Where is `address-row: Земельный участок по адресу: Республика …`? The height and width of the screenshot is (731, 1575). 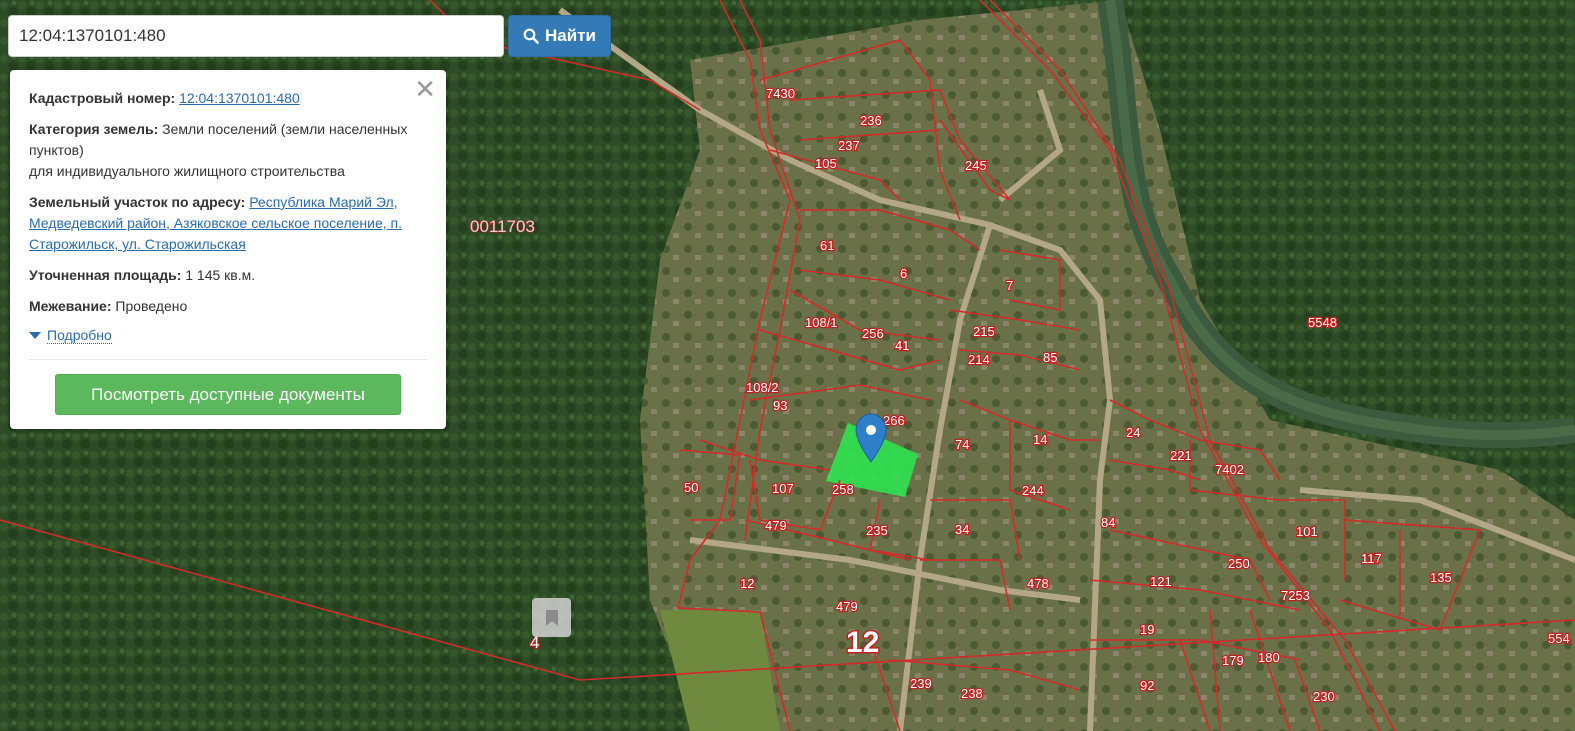
address-row: Земельный участок по адресу: Республика … is located at coordinates (228, 223).